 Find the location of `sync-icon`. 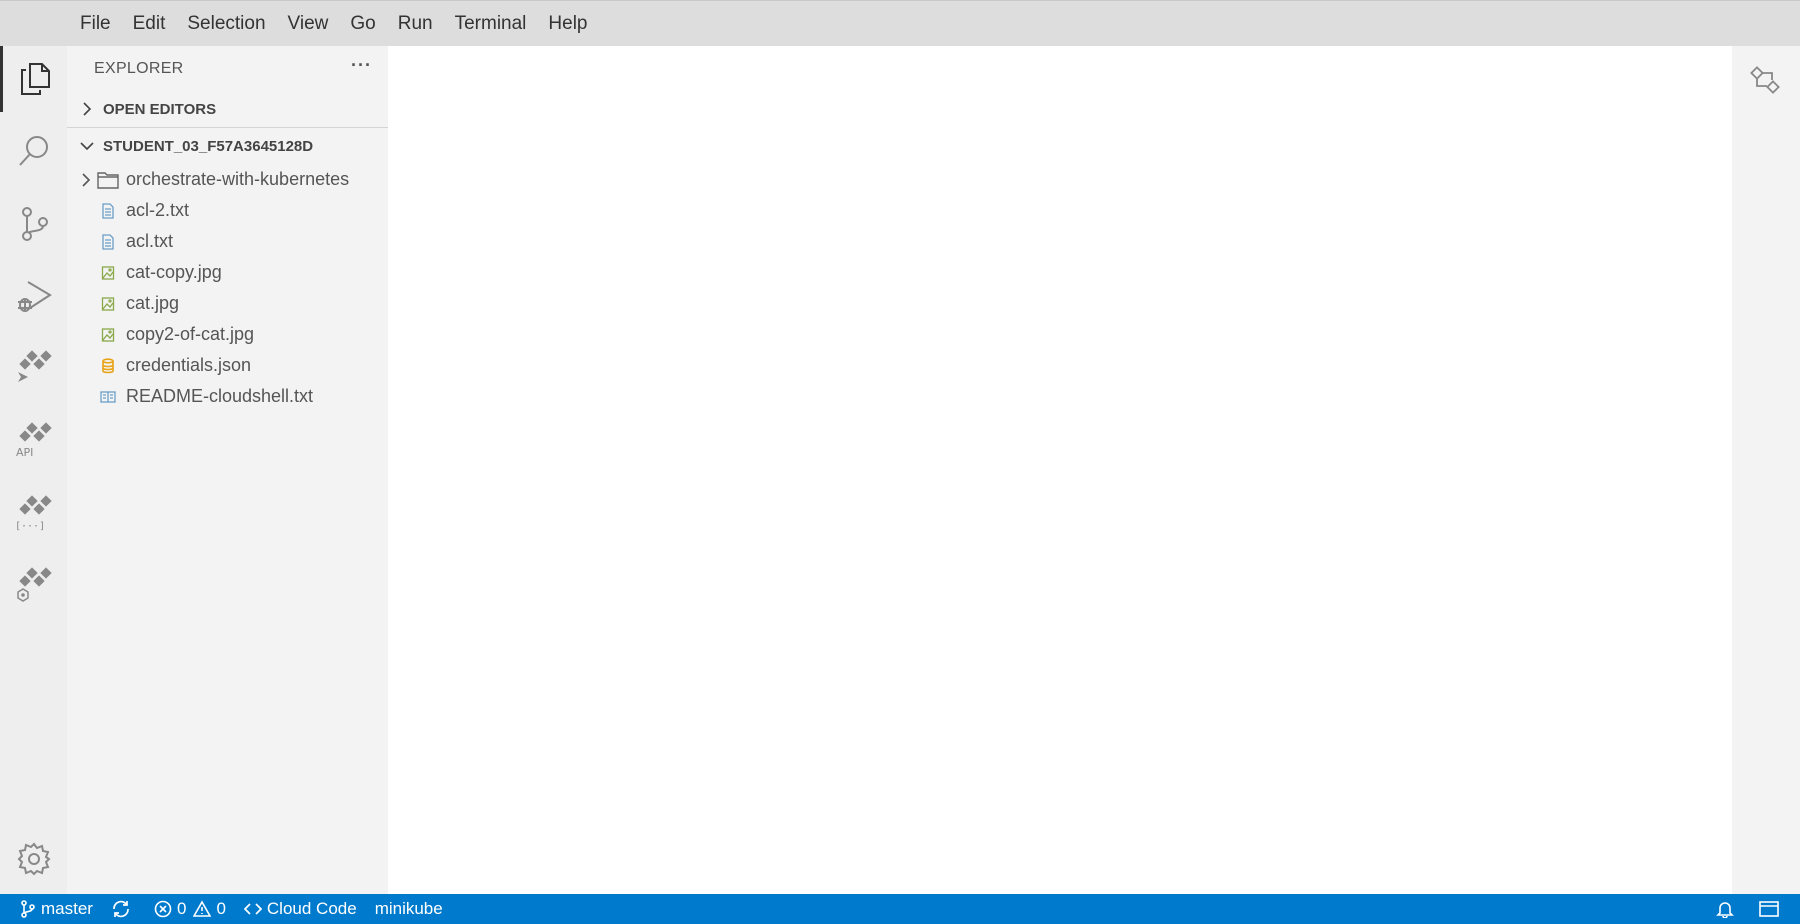

sync-icon is located at coordinates (121, 909).